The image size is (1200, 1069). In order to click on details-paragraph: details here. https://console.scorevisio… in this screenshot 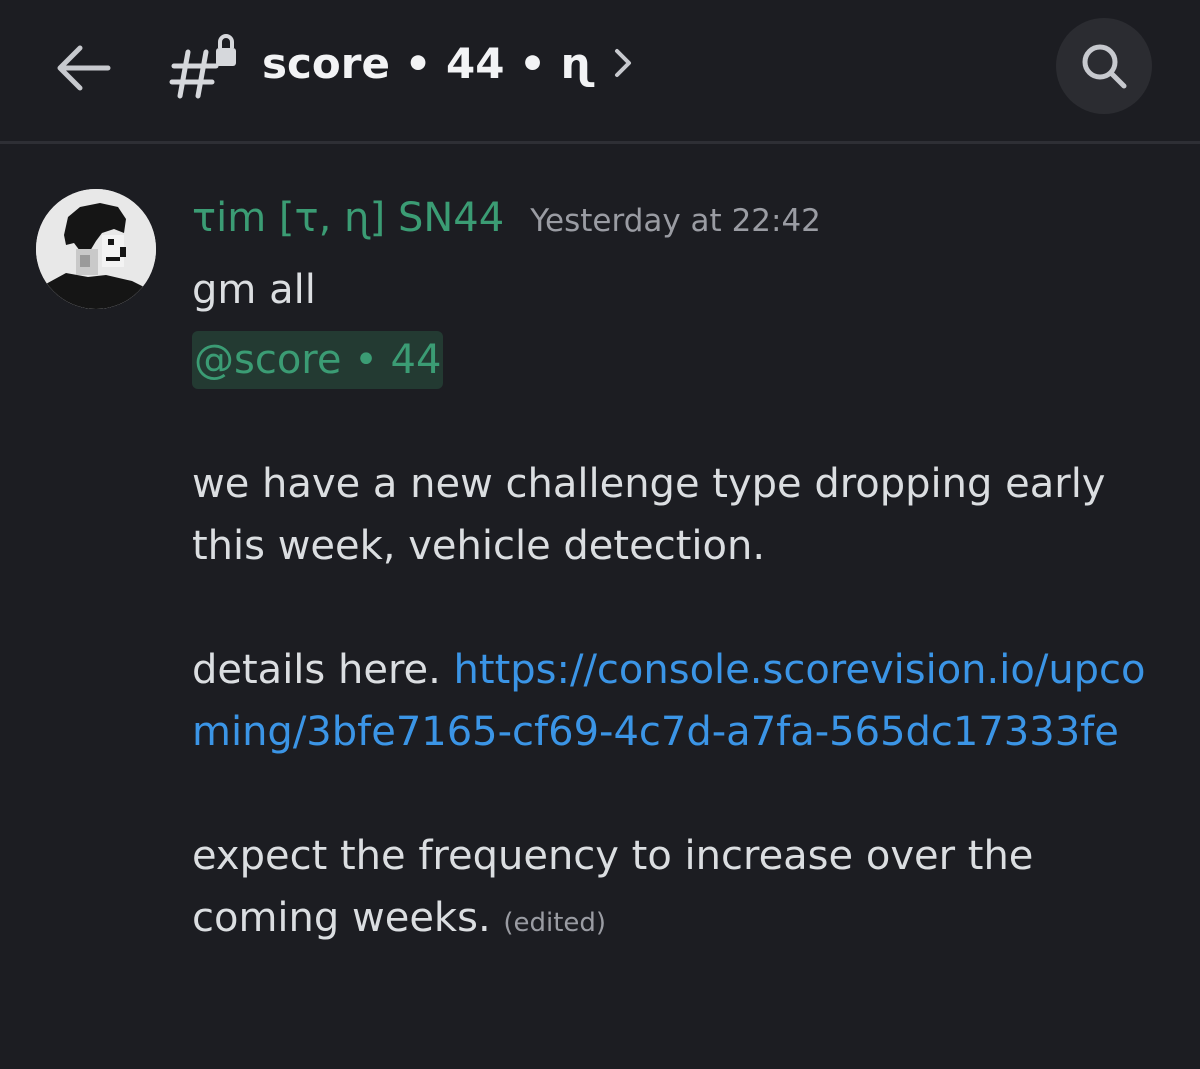, I will do `click(672, 701)`.